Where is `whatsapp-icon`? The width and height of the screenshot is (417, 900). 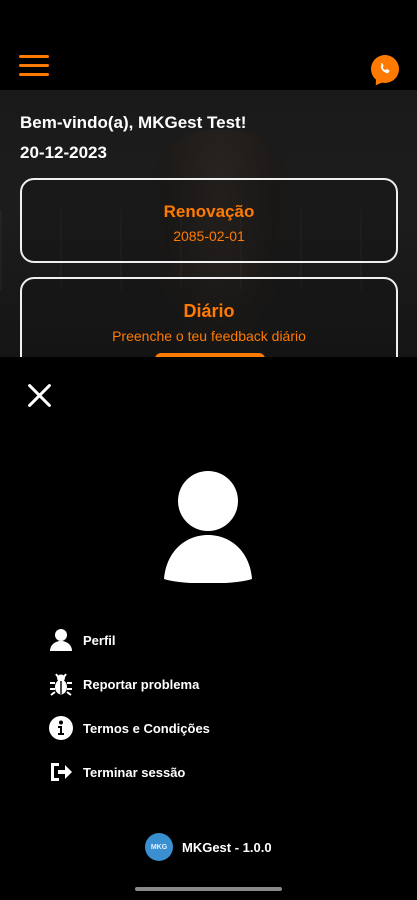 whatsapp-icon is located at coordinates (385, 69).